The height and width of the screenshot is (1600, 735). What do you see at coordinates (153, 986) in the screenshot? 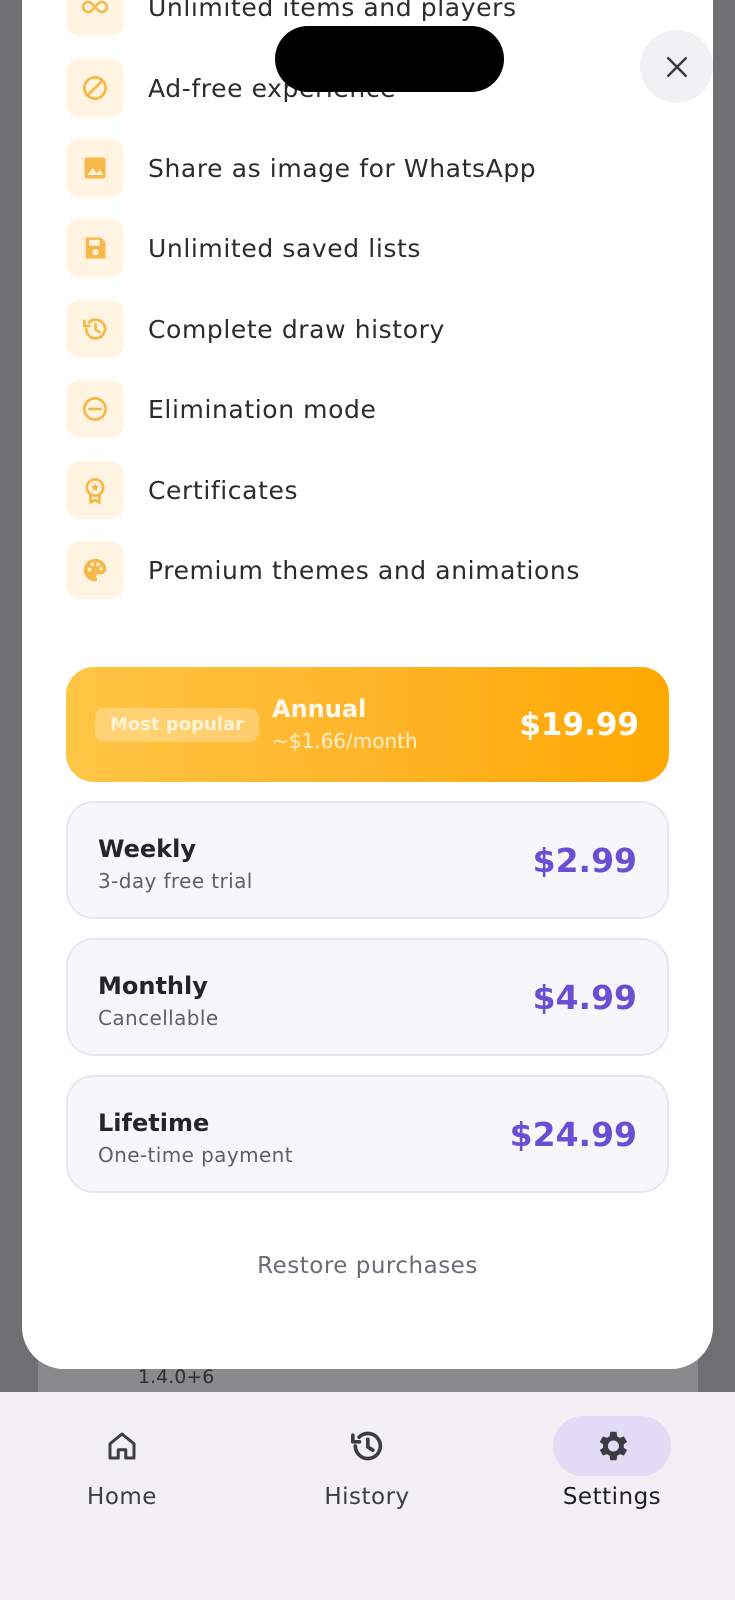
I see `plan-title: Monthly` at bounding box center [153, 986].